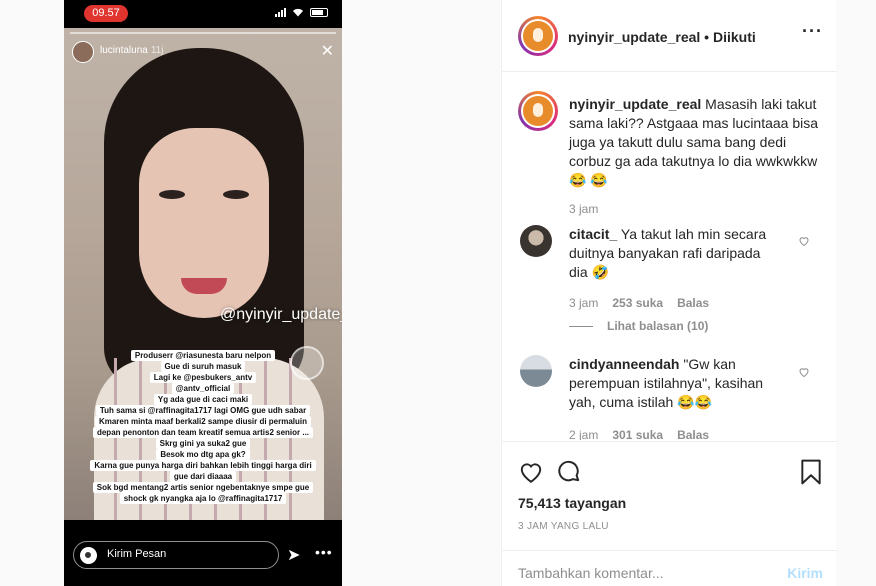 This screenshot has width=876, height=586. Describe the element at coordinates (635, 104) in the screenshot. I see `caption-username: nyinyir_update_real` at that location.